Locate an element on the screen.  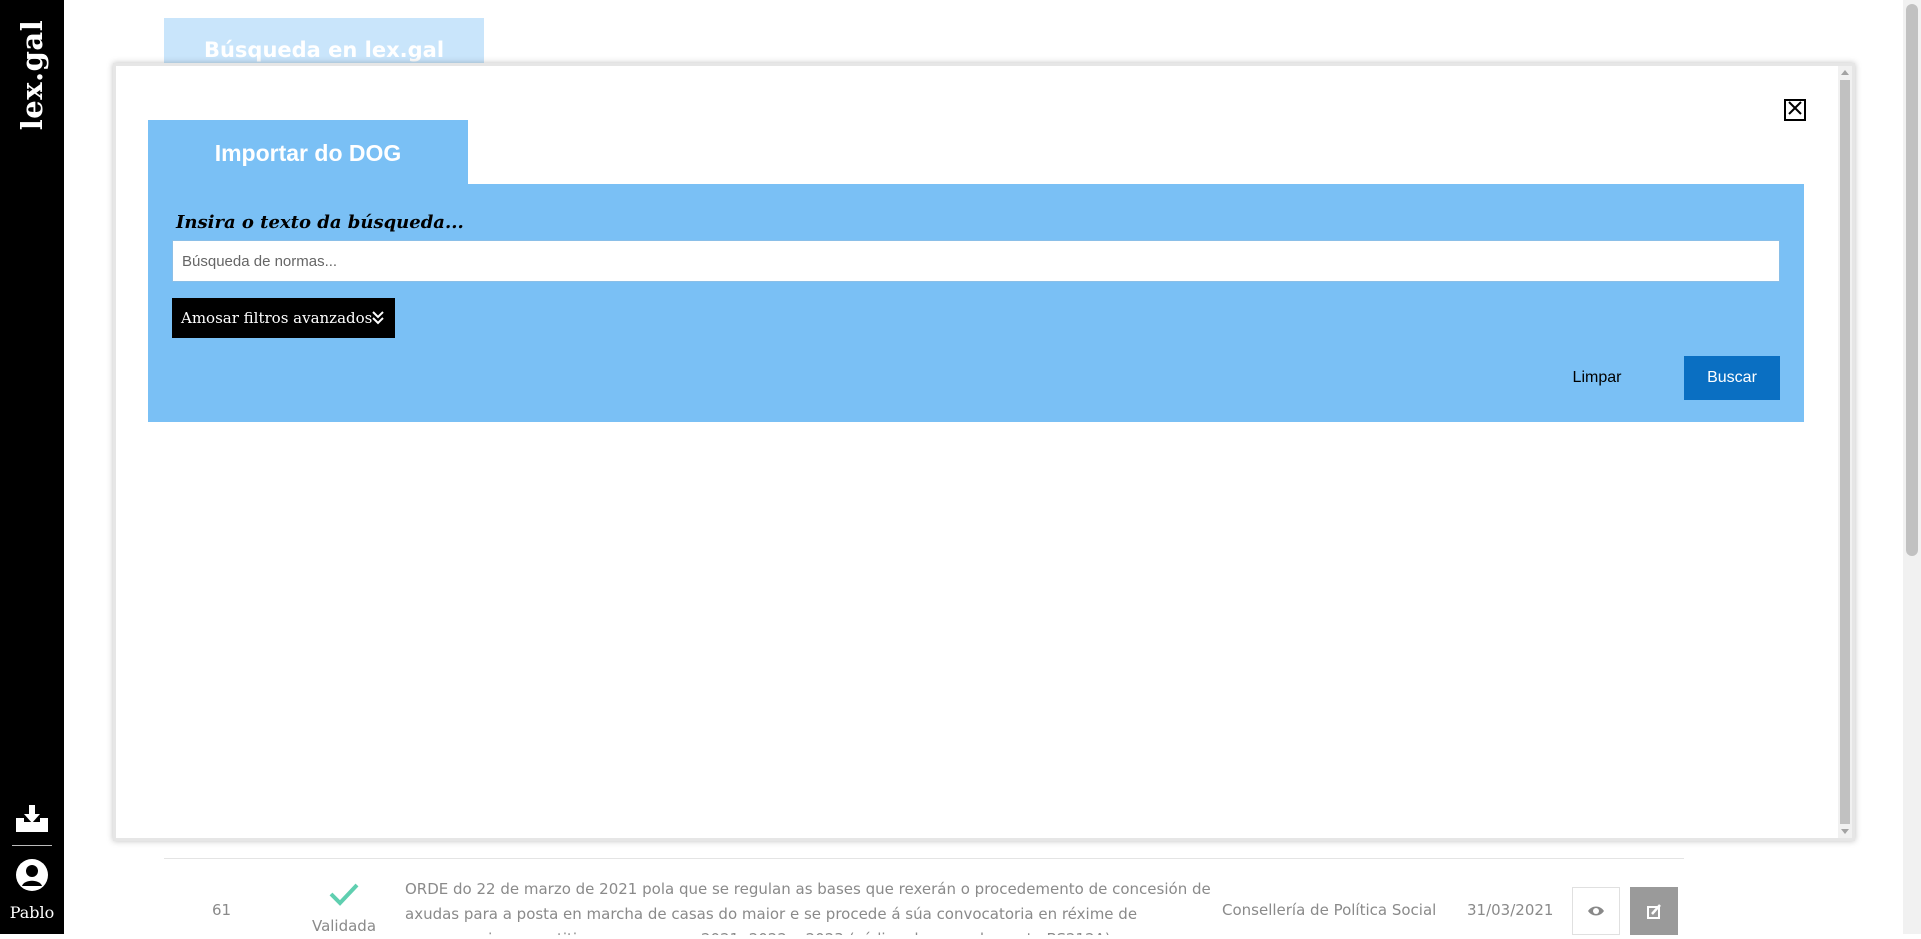
edit-button is located at coordinates (1654, 911).